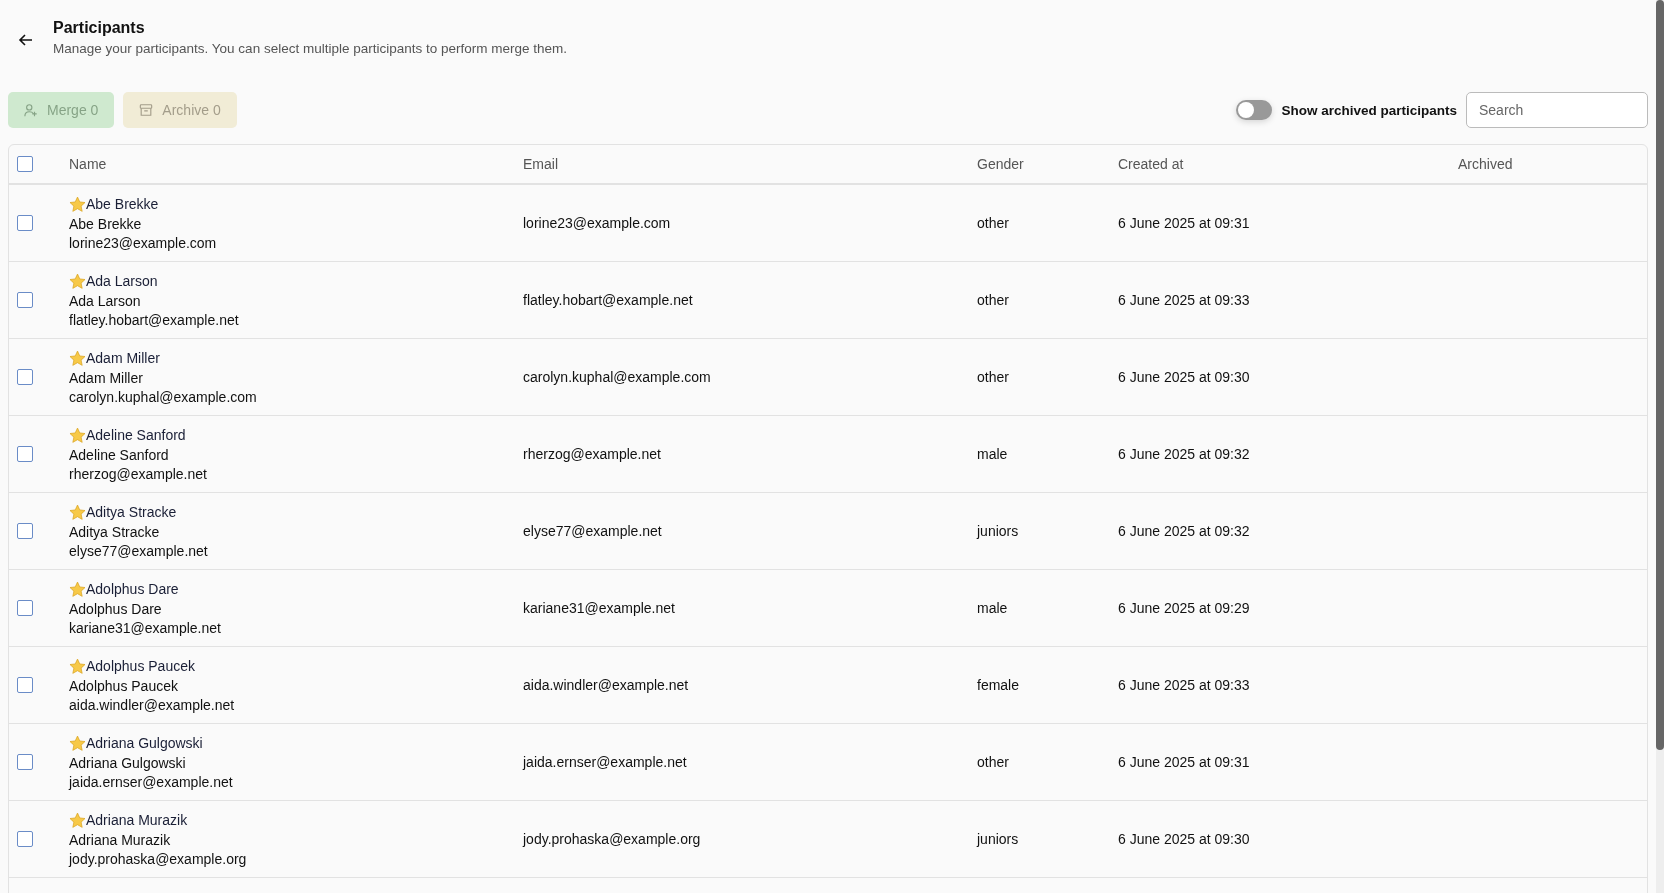 The image size is (1664, 893). What do you see at coordinates (597, 223) in the screenshot?
I see `table-cell: lorine23@example.com` at bounding box center [597, 223].